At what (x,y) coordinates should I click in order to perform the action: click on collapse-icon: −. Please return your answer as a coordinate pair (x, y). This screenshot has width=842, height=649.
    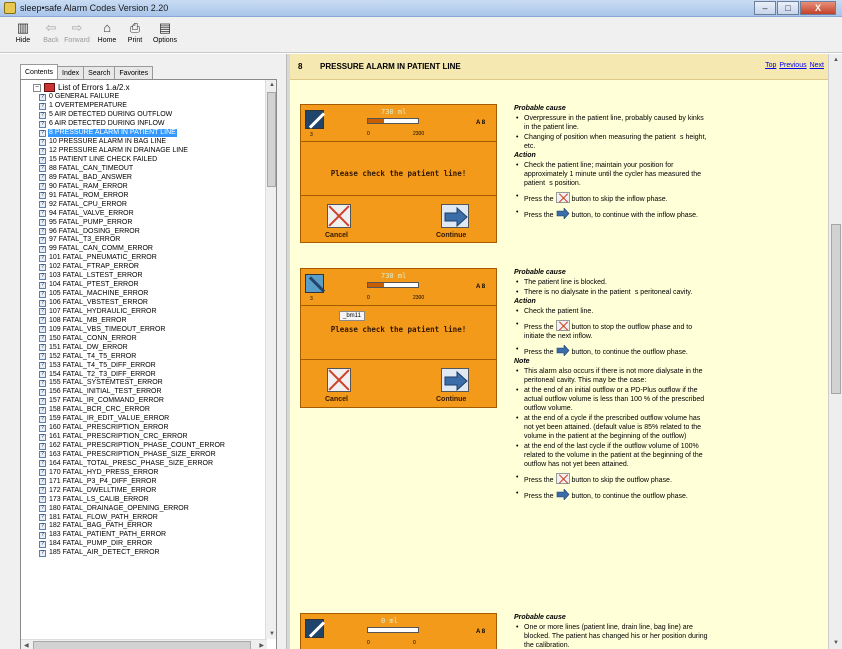
    Looking at the image, I should click on (37, 87).